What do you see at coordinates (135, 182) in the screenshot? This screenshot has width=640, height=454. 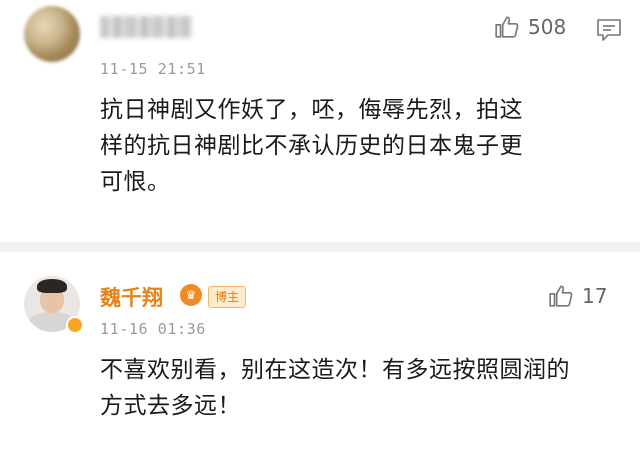 I see `comment-text-line: 可恨。` at bounding box center [135, 182].